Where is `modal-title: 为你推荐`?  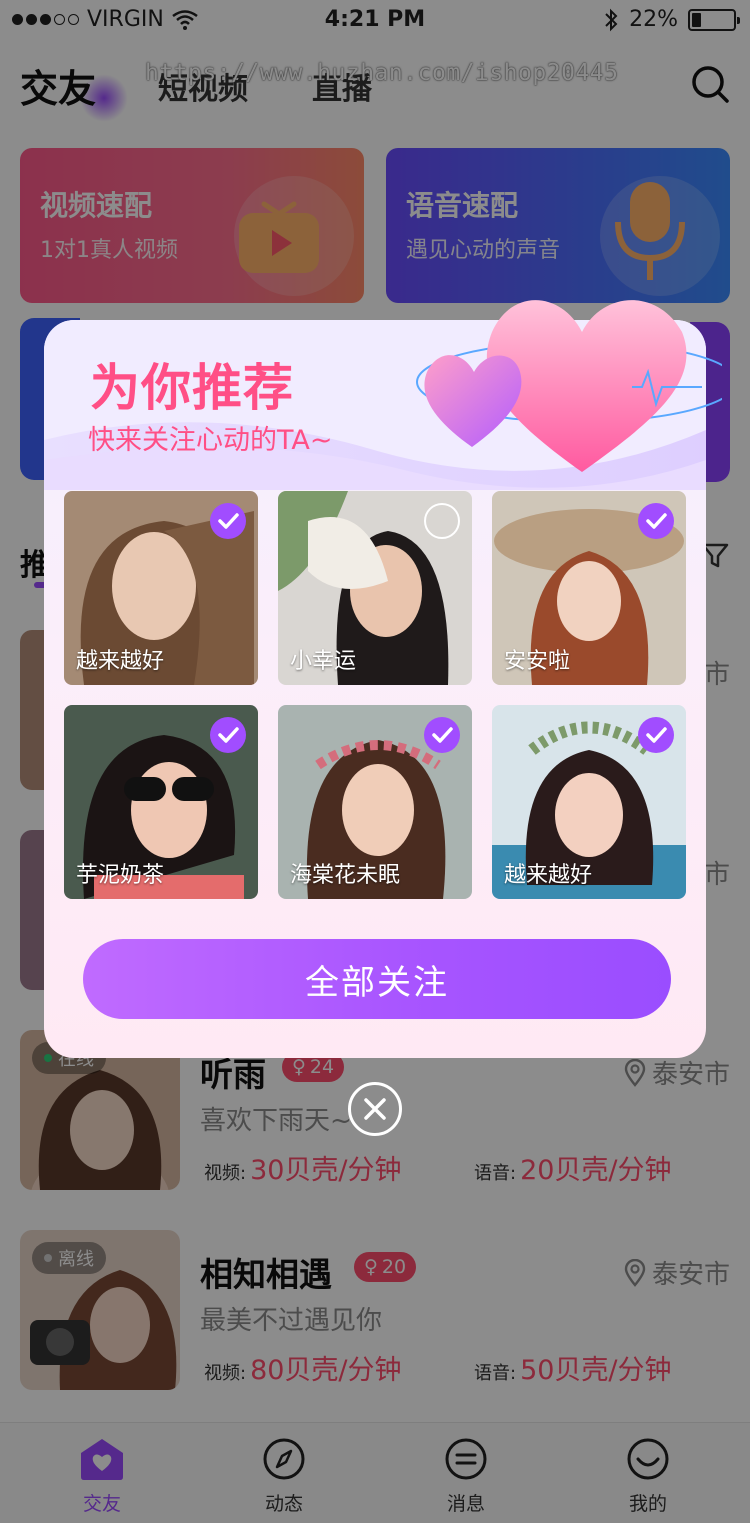 modal-title: 为你推荐 is located at coordinates (192, 388).